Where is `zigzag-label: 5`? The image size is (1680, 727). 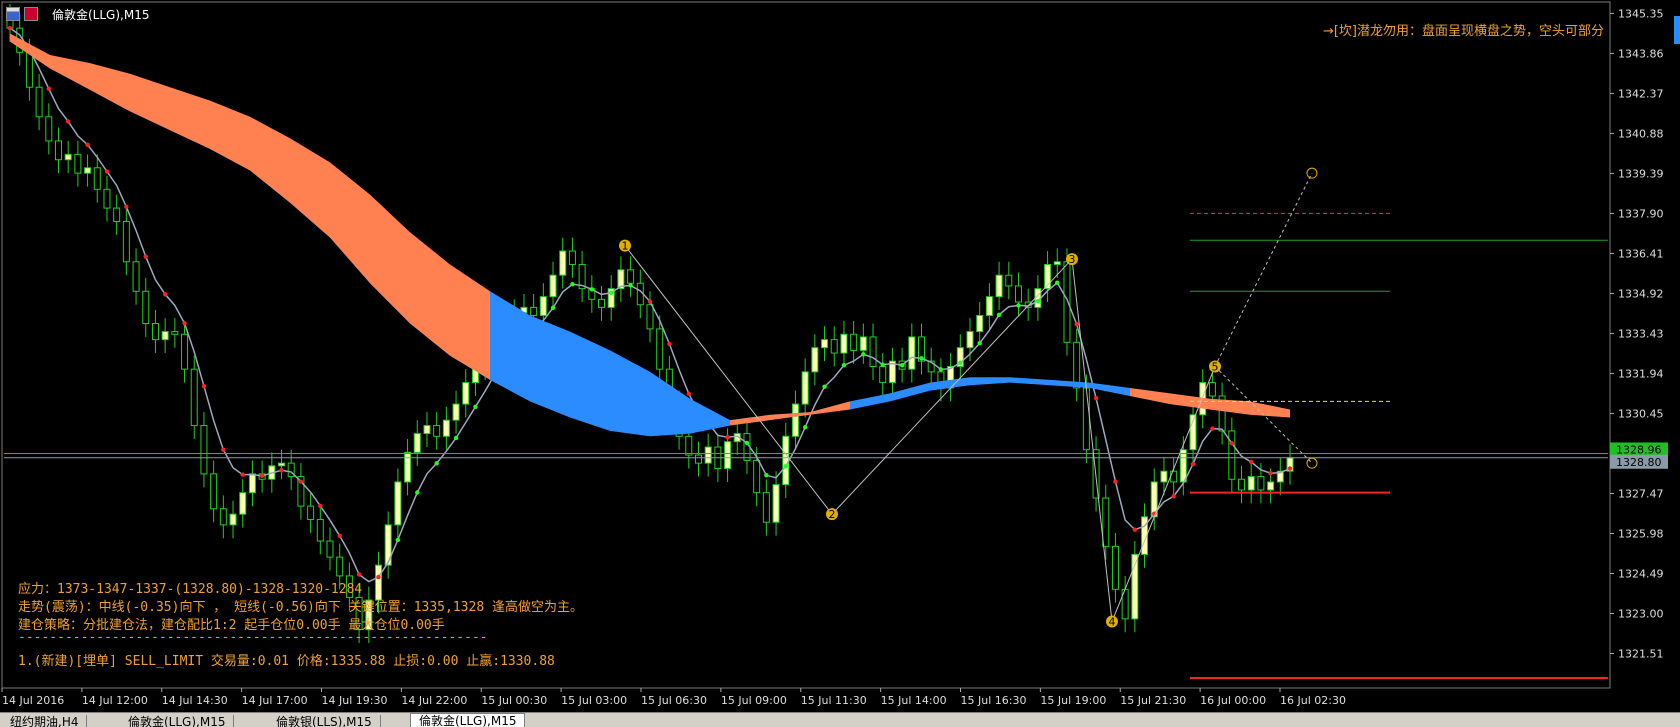 zigzag-label: 5 is located at coordinates (1215, 366).